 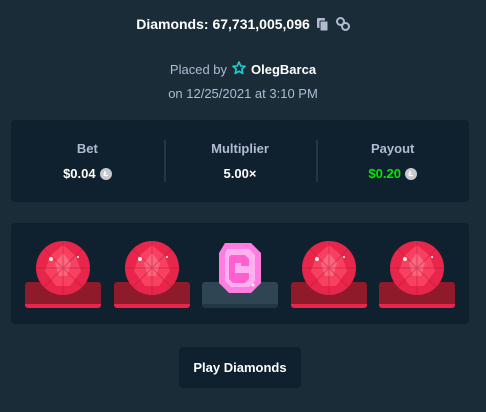 What do you see at coordinates (283, 69) in the screenshot?
I see `username-link: OlegBarca` at bounding box center [283, 69].